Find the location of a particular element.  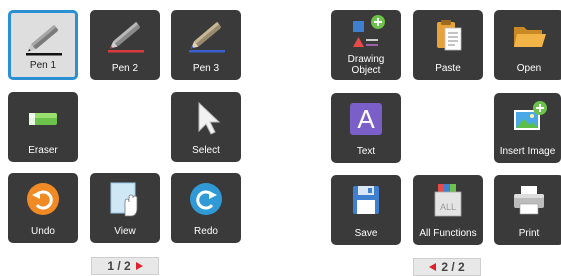

tool-label: Pen 2 is located at coordinates (125, 68).